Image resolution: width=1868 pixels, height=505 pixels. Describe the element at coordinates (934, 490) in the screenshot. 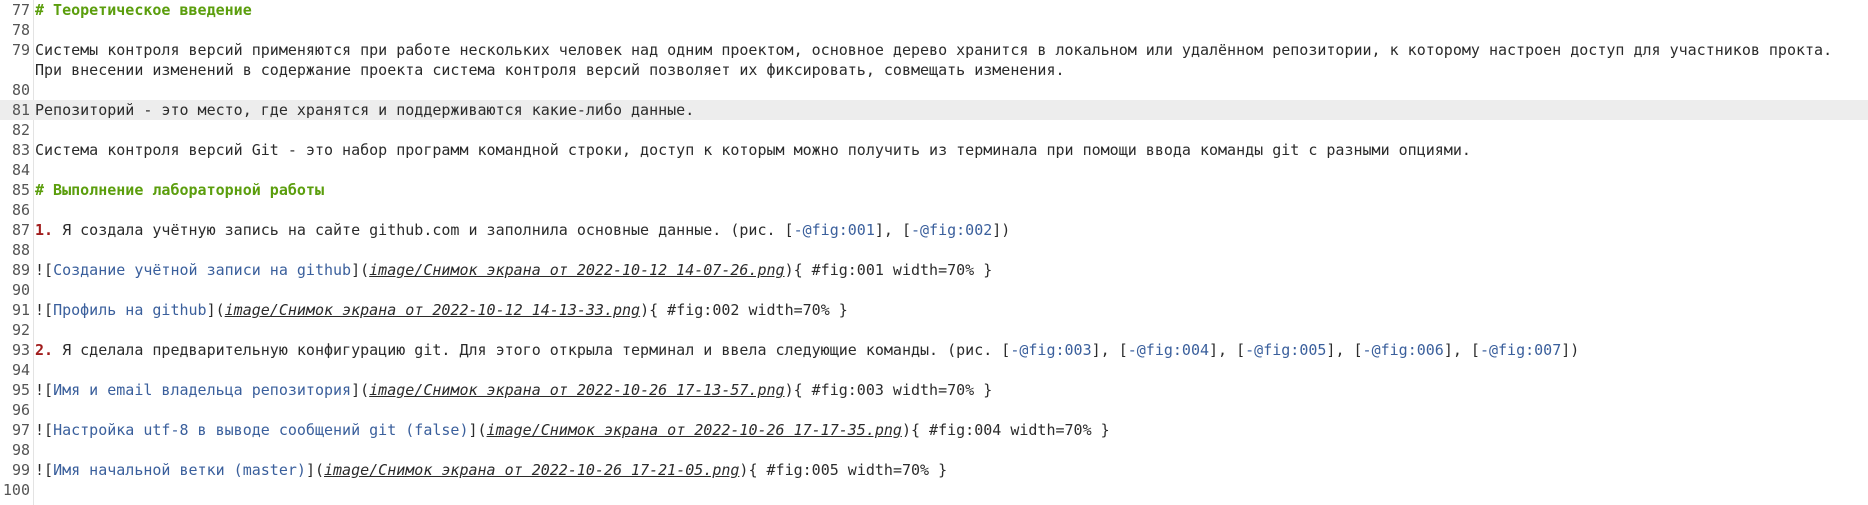

I see `editor-line: 100` at that location.